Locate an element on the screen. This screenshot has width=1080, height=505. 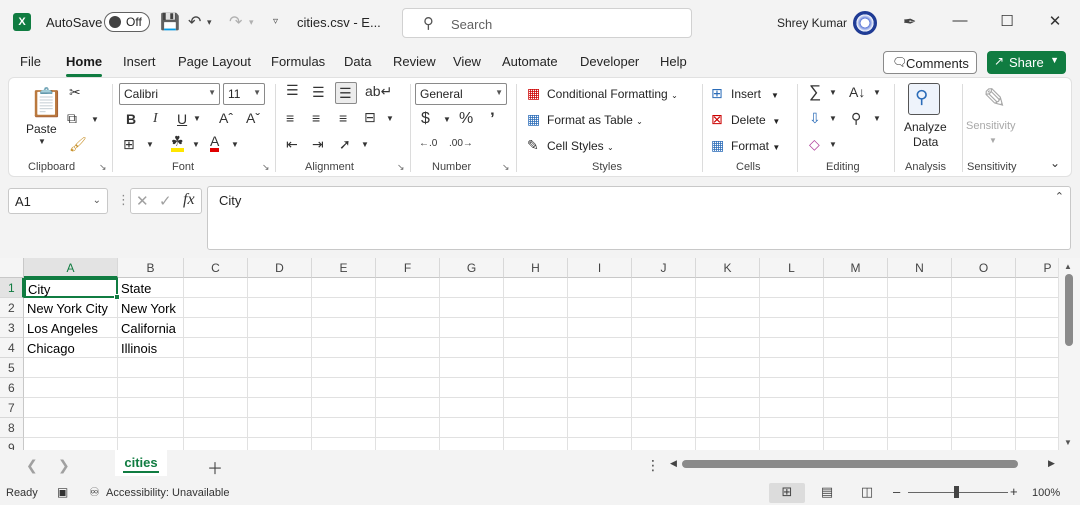
paste-button: Paste is located at coordinates (41, 129).